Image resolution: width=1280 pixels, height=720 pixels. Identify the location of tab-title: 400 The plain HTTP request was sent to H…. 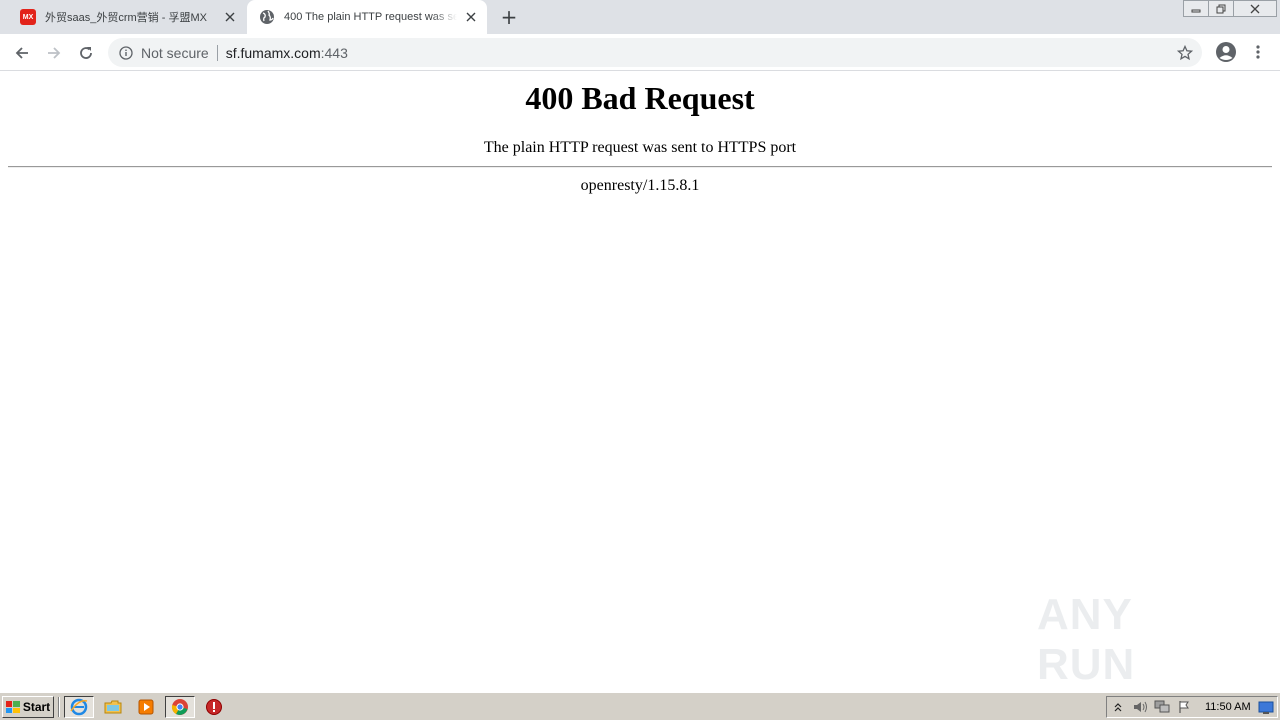
(370, 17).